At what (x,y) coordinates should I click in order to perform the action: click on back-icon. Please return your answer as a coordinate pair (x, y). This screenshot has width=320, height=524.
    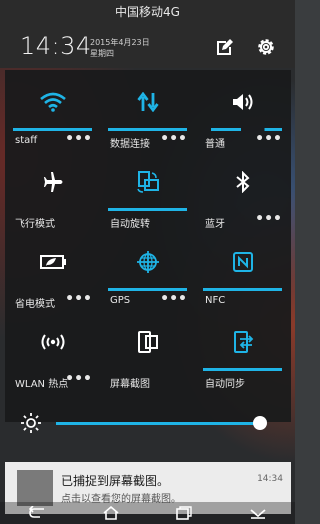
    Looking at the image, I should click on (36, 512).